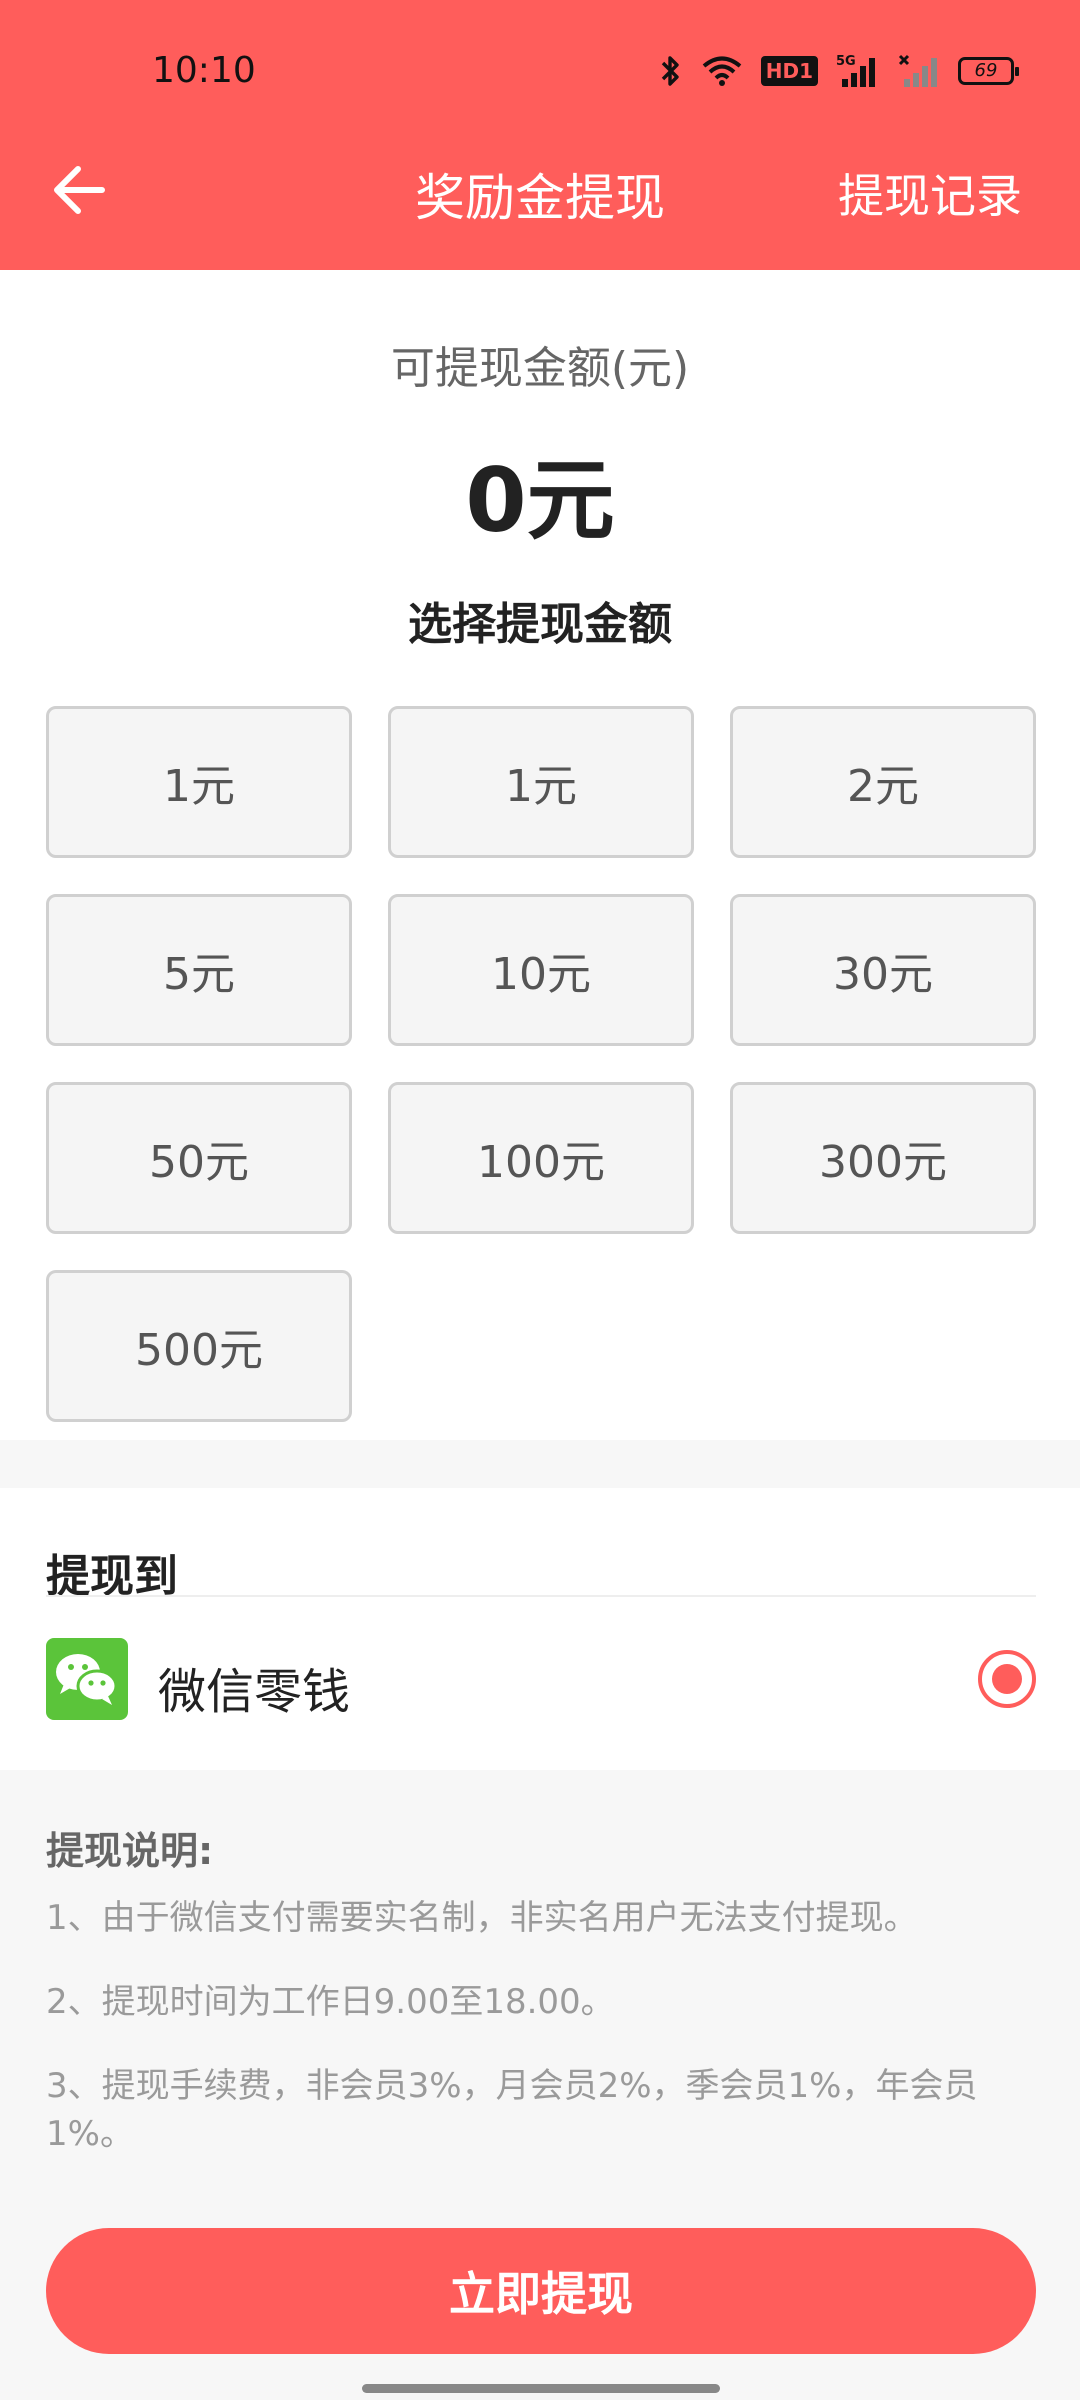 Image resolution: width=1080 pixels, height=2400 pixels. What do you see at coordinates (541, 2291) in the screenshot?
I see `withdraw-now-button: 立即提现` at bounding box center [541, 2291].